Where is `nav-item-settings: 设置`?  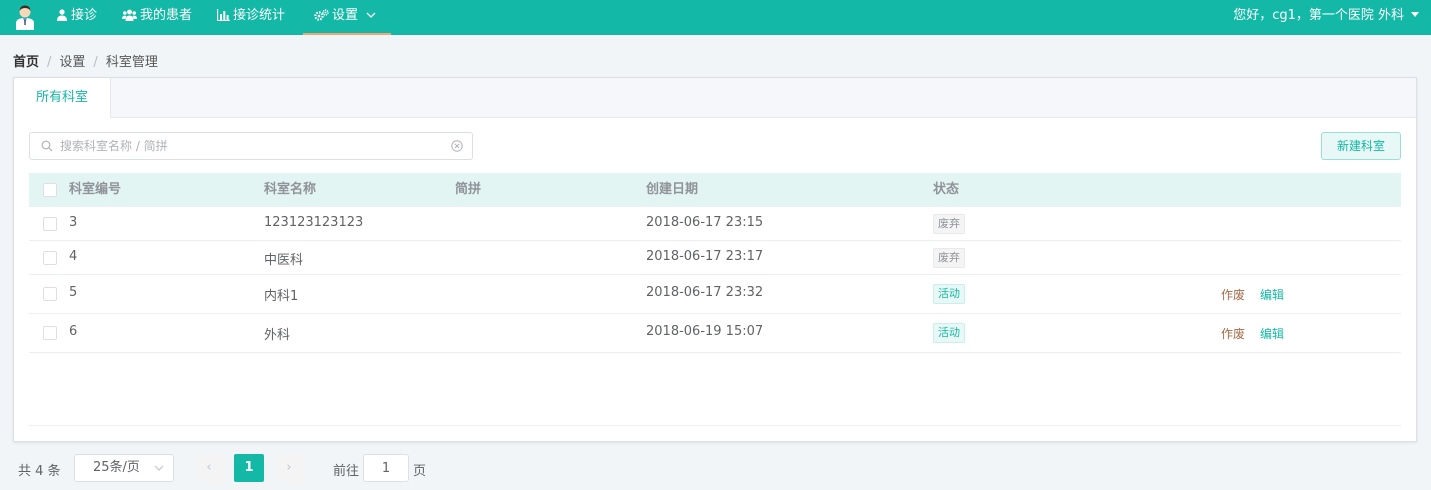
nav-item-settings: 设置 is located at coordinates (347, 17).